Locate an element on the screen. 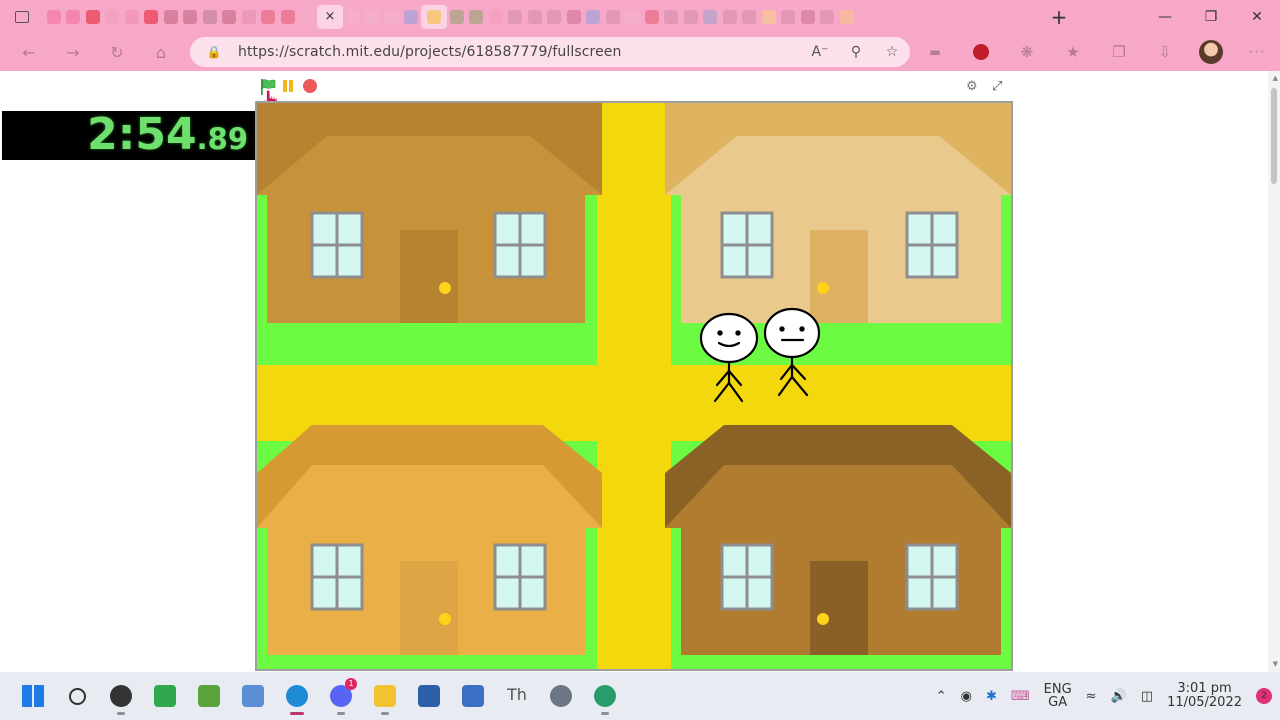  battery-icon: ◫ is located at coordinates (1147, 696).